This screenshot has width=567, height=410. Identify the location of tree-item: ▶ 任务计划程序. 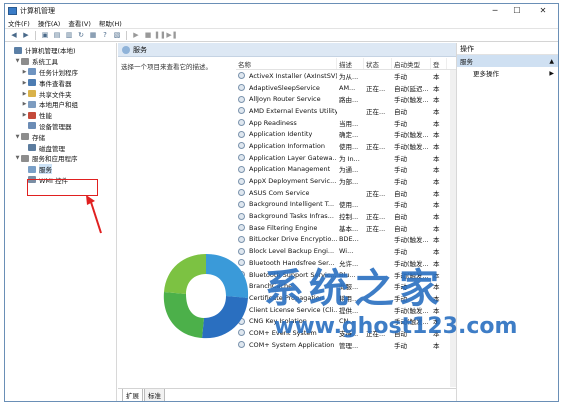
(60, 72).